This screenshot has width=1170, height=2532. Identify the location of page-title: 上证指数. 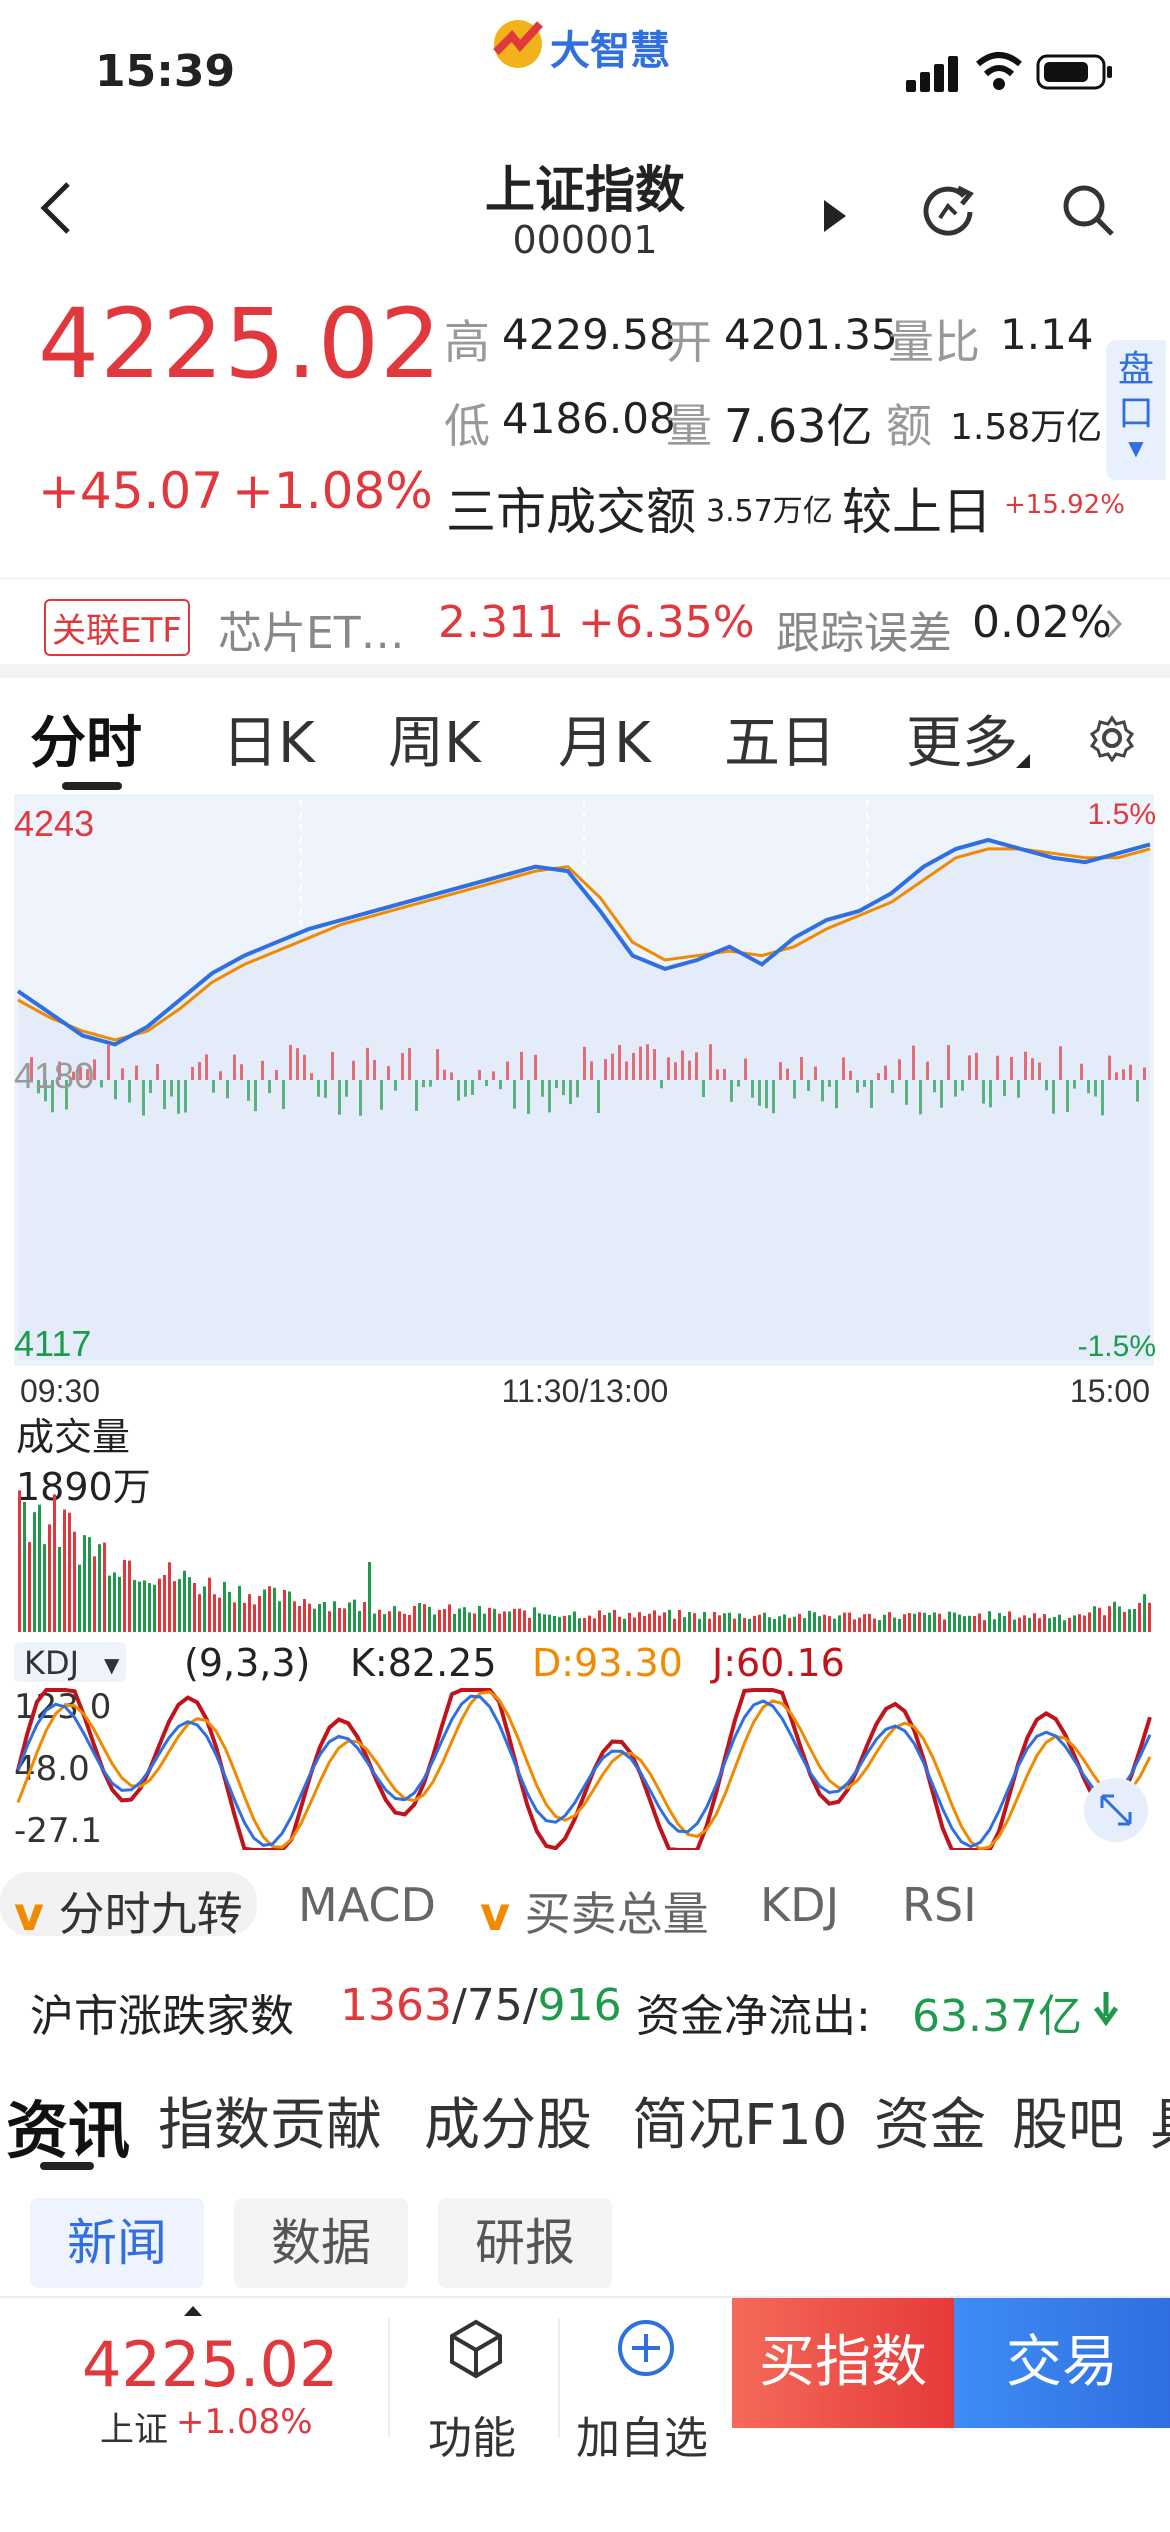
(585, 190).